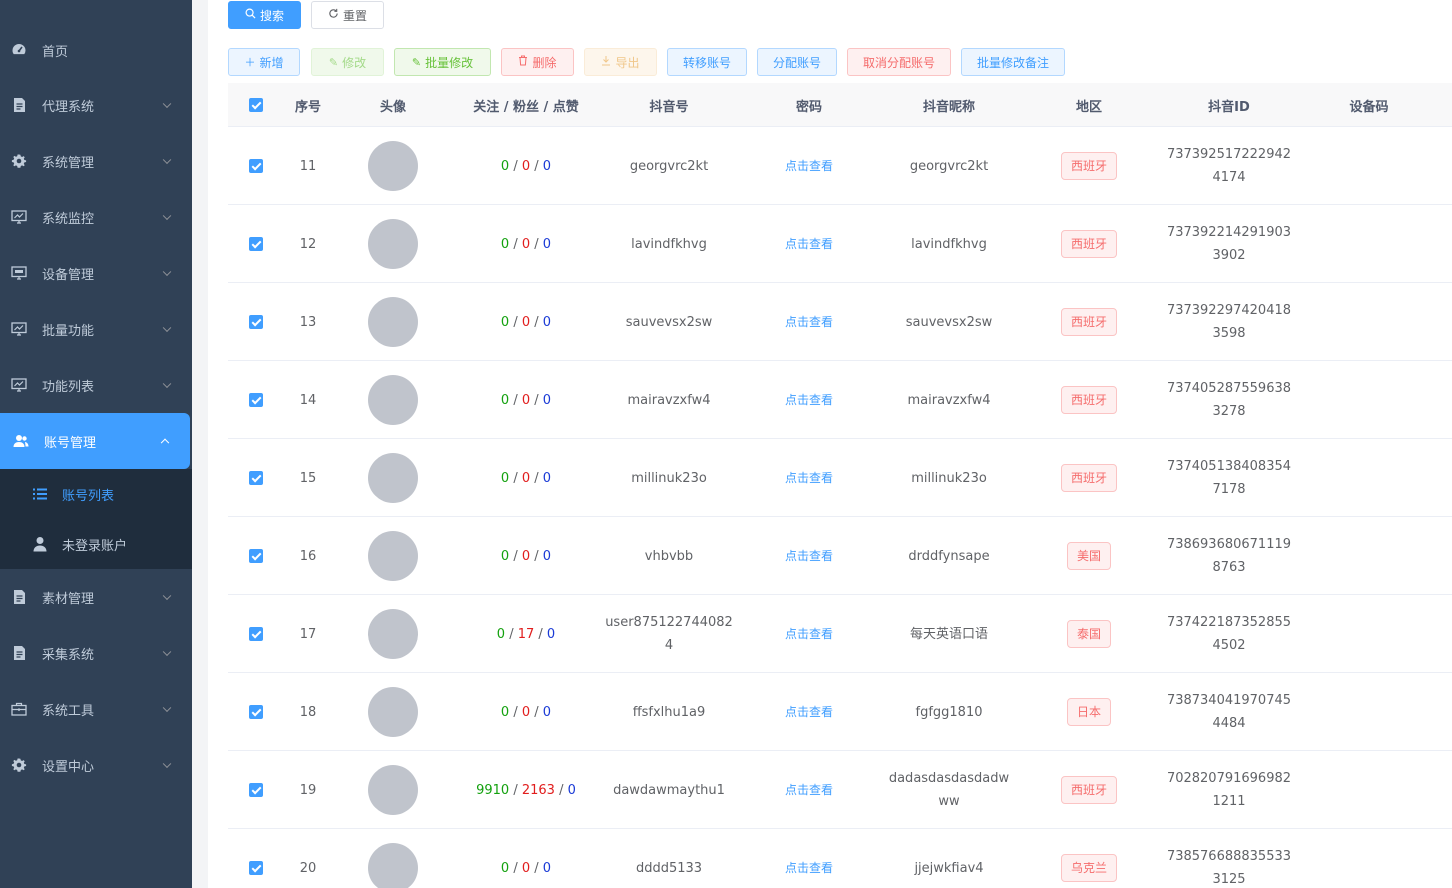 This screenshot has width=1452, height=888. Describe the element at coordinates (669, 107) in the screenshot. I see `header-douyin-no: 抖音号` at that location.